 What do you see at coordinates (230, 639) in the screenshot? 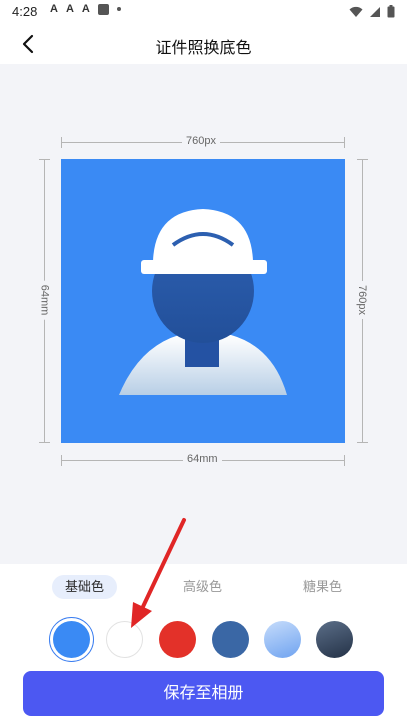
I see `swatch-dark-blue` at bounding box center [230, 639].